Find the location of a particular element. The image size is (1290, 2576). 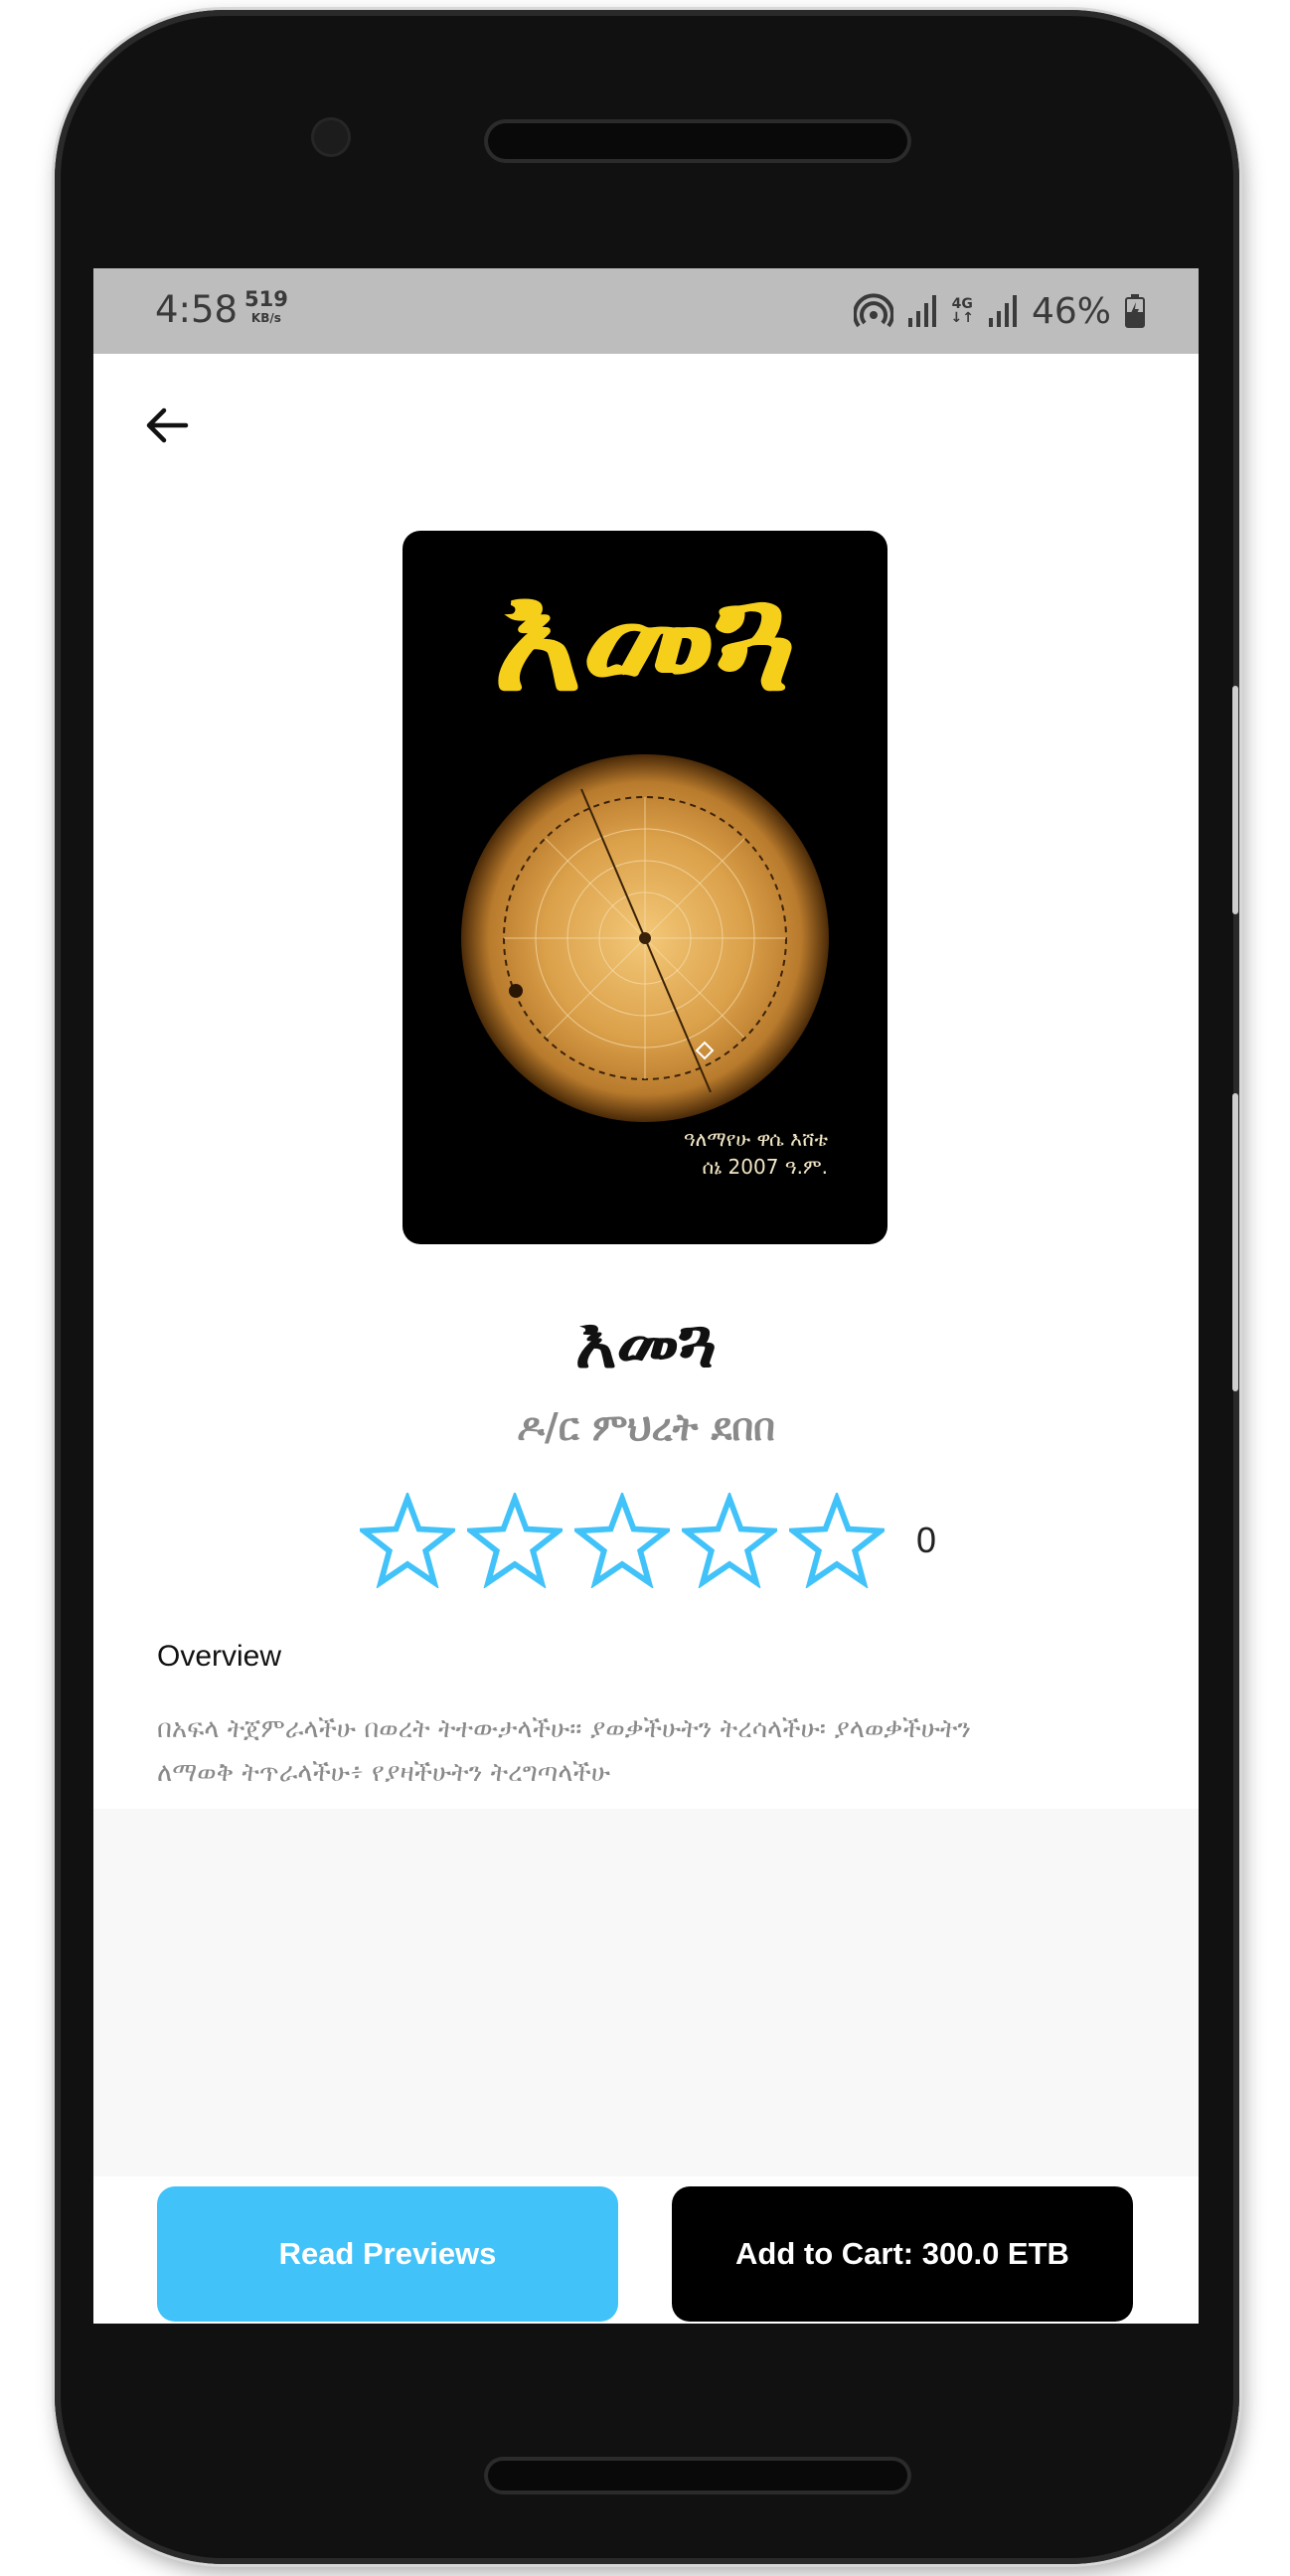

bottom-speaker is located at coordinates (697, 2476).